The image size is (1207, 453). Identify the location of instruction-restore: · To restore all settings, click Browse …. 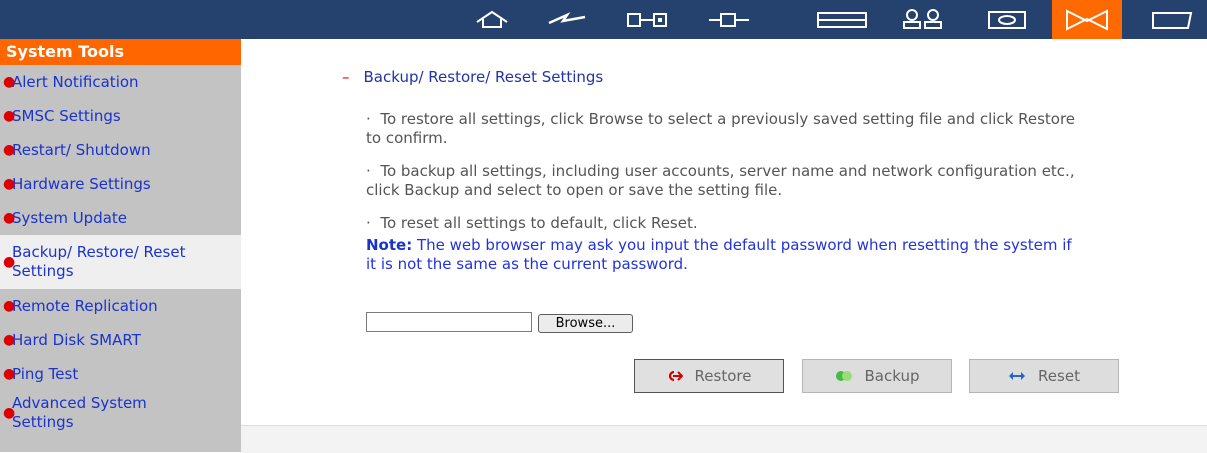
(726, 129).